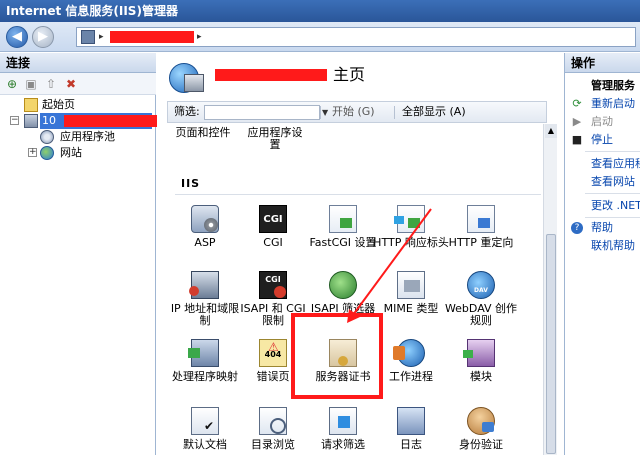  What do you see at coordinates (343, 293) in the screenshot?
I see `feature-isapi-filters: ISAPI 筛选器` at bounding box center [343, 293].